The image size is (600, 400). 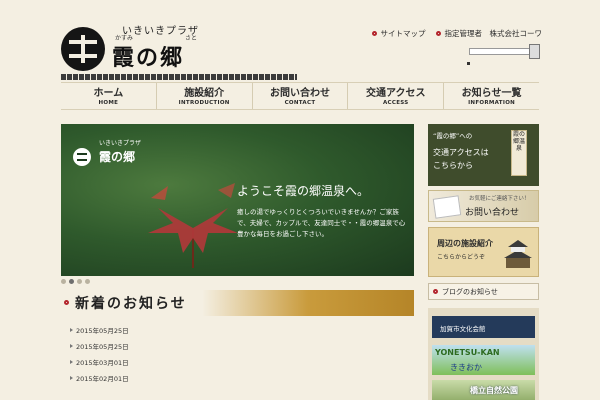 I want to click on nav-introduction: 施設紹介 INTRODUCTION, so click(x=205, y=96).